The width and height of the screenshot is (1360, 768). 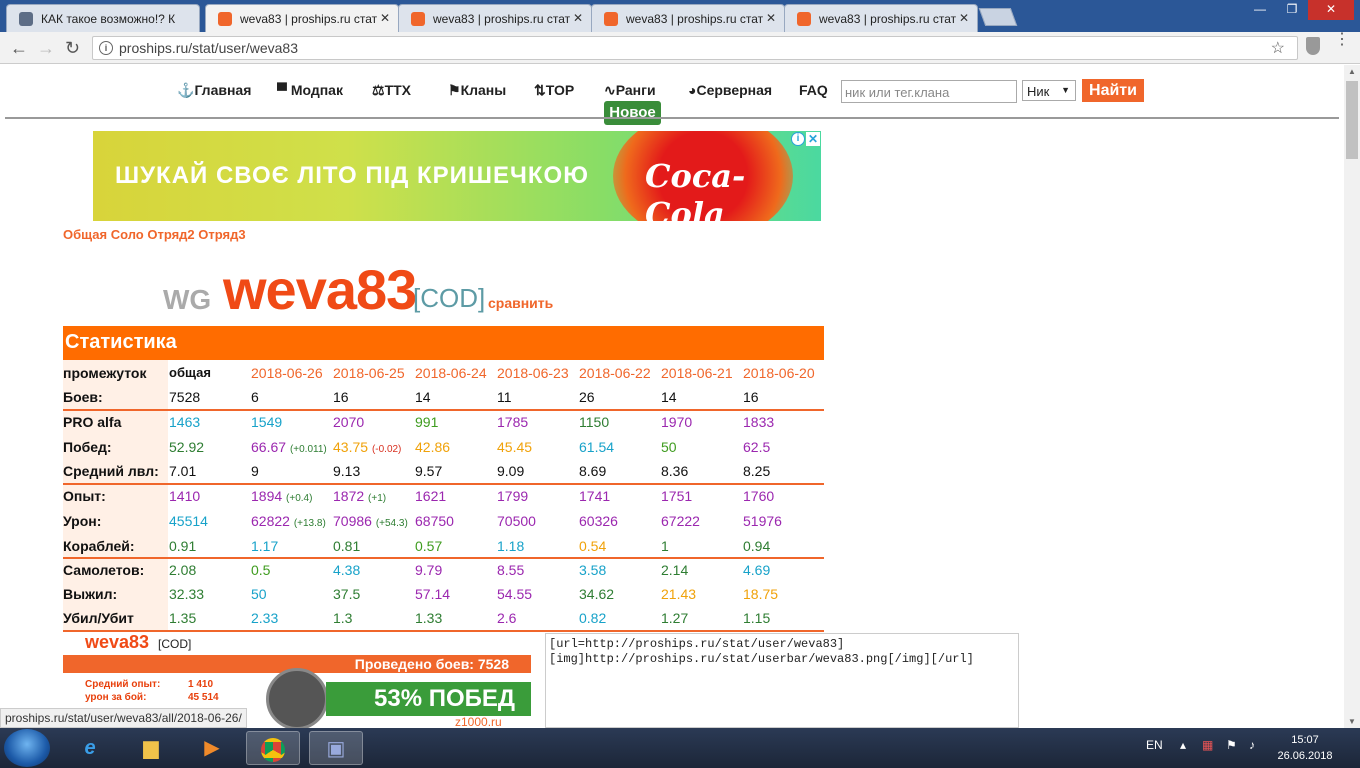 I want to click on stat-cell: 1.35, so click(x=182, y=618).